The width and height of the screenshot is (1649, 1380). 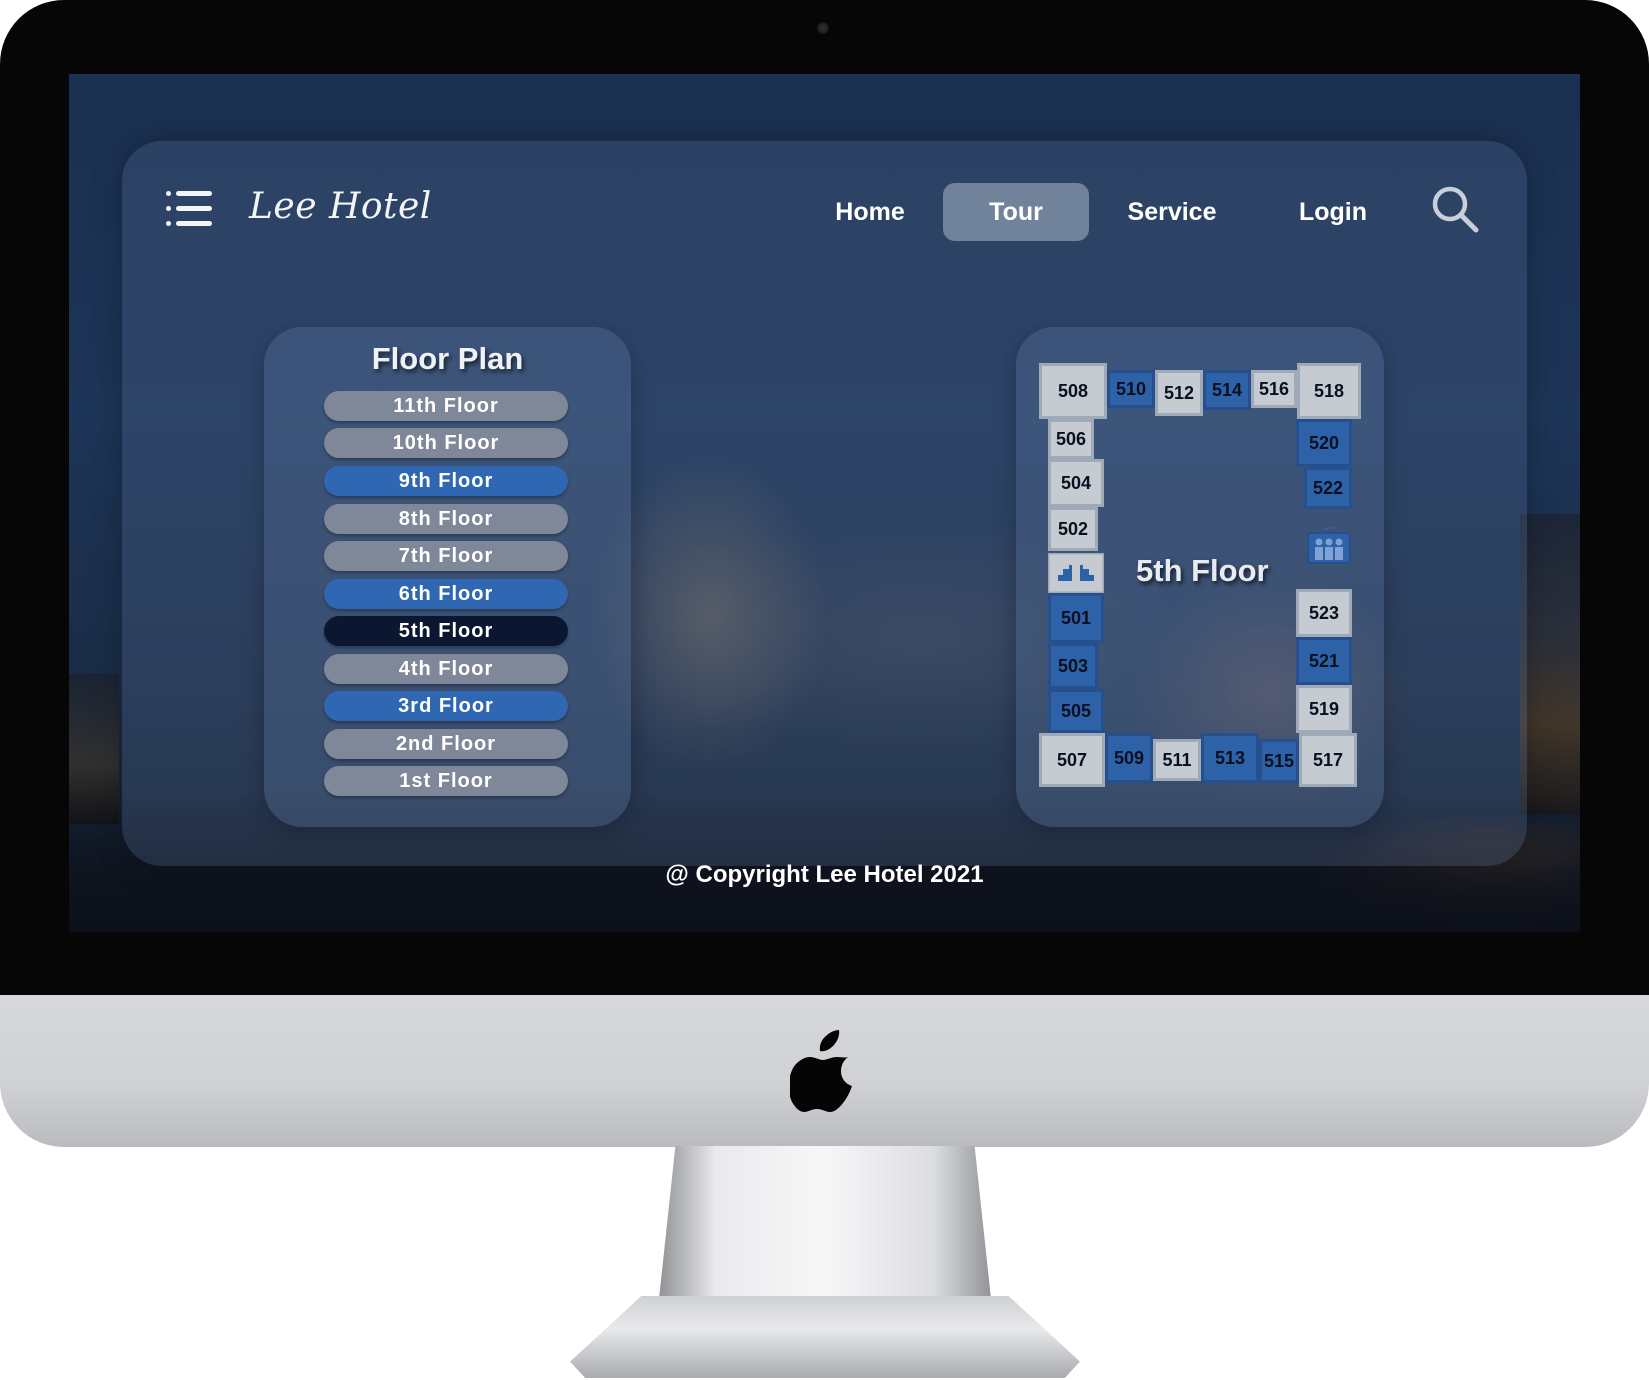 What do you see at coordinates (823, 28) in the screenshot?
I see `camera-icon` at bounding box center [823, 28].